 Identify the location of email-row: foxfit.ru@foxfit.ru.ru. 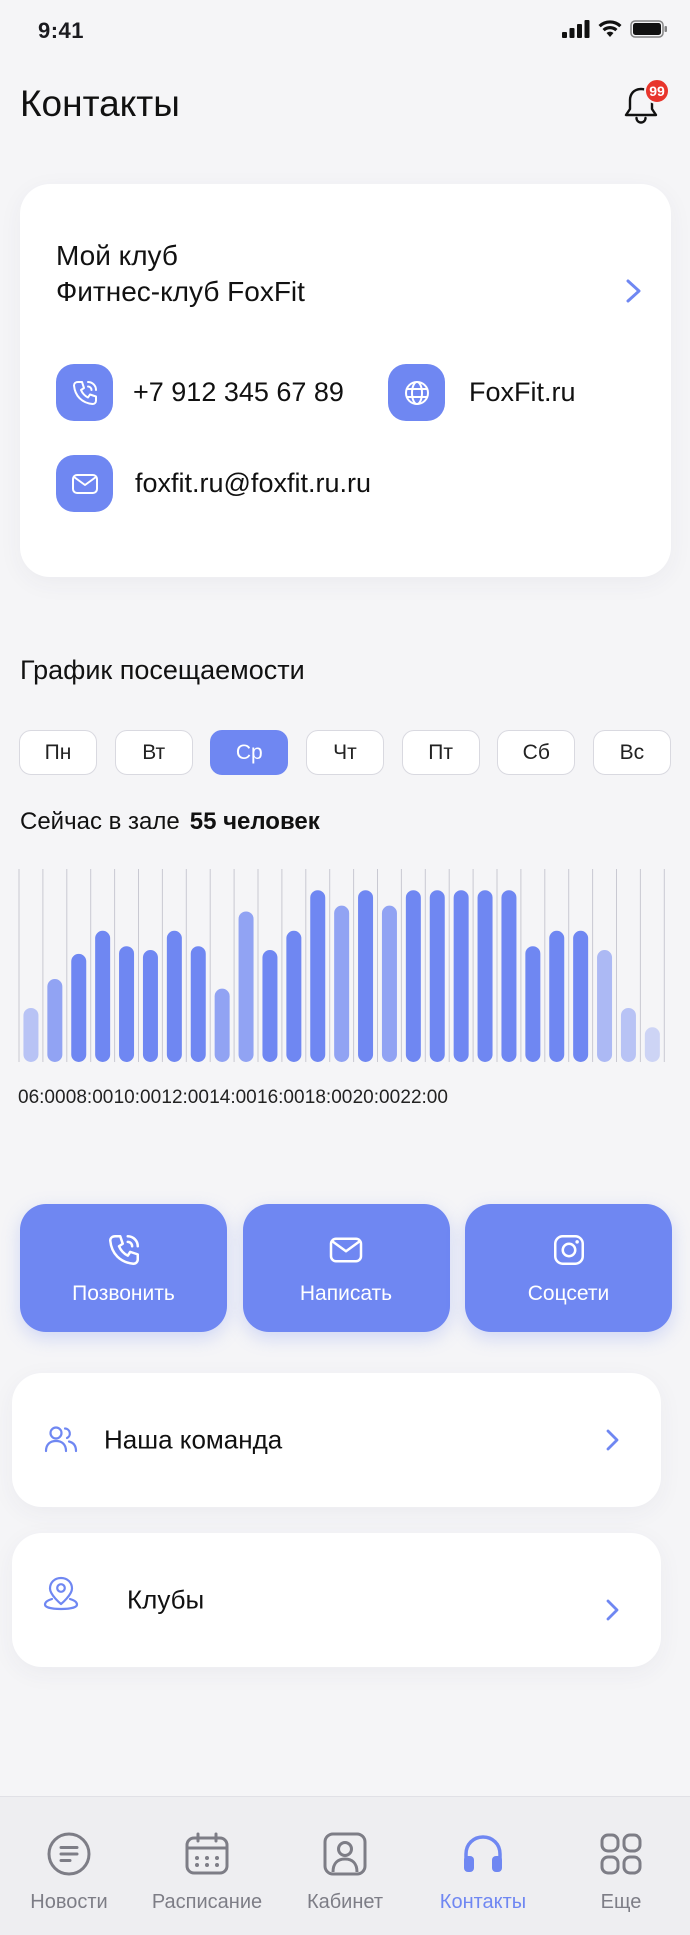
(213, 483).